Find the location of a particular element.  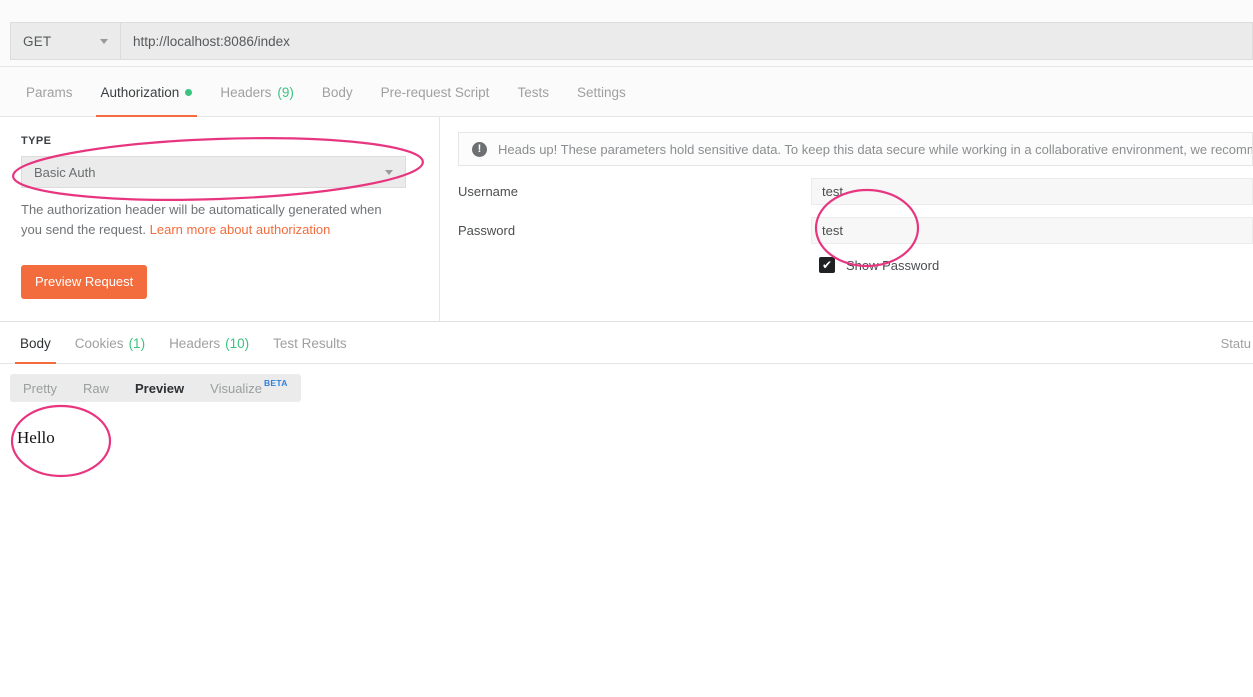

annotation-ellipse-credentials is located at coordinates (867, 228).